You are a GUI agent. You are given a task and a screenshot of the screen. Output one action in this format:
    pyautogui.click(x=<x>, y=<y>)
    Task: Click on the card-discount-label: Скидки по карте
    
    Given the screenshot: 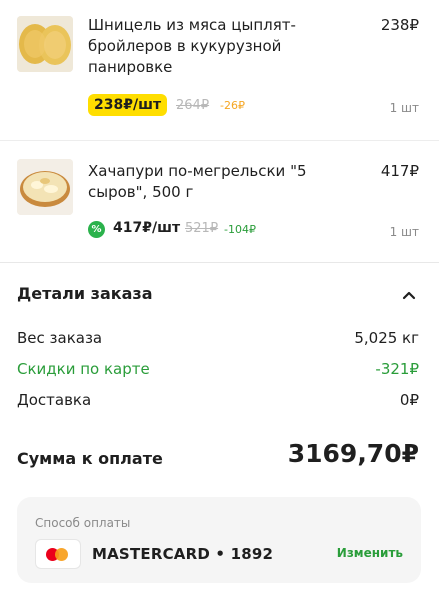 What is the action you would take?
    pyautogui.click(x=83, y=369)
    